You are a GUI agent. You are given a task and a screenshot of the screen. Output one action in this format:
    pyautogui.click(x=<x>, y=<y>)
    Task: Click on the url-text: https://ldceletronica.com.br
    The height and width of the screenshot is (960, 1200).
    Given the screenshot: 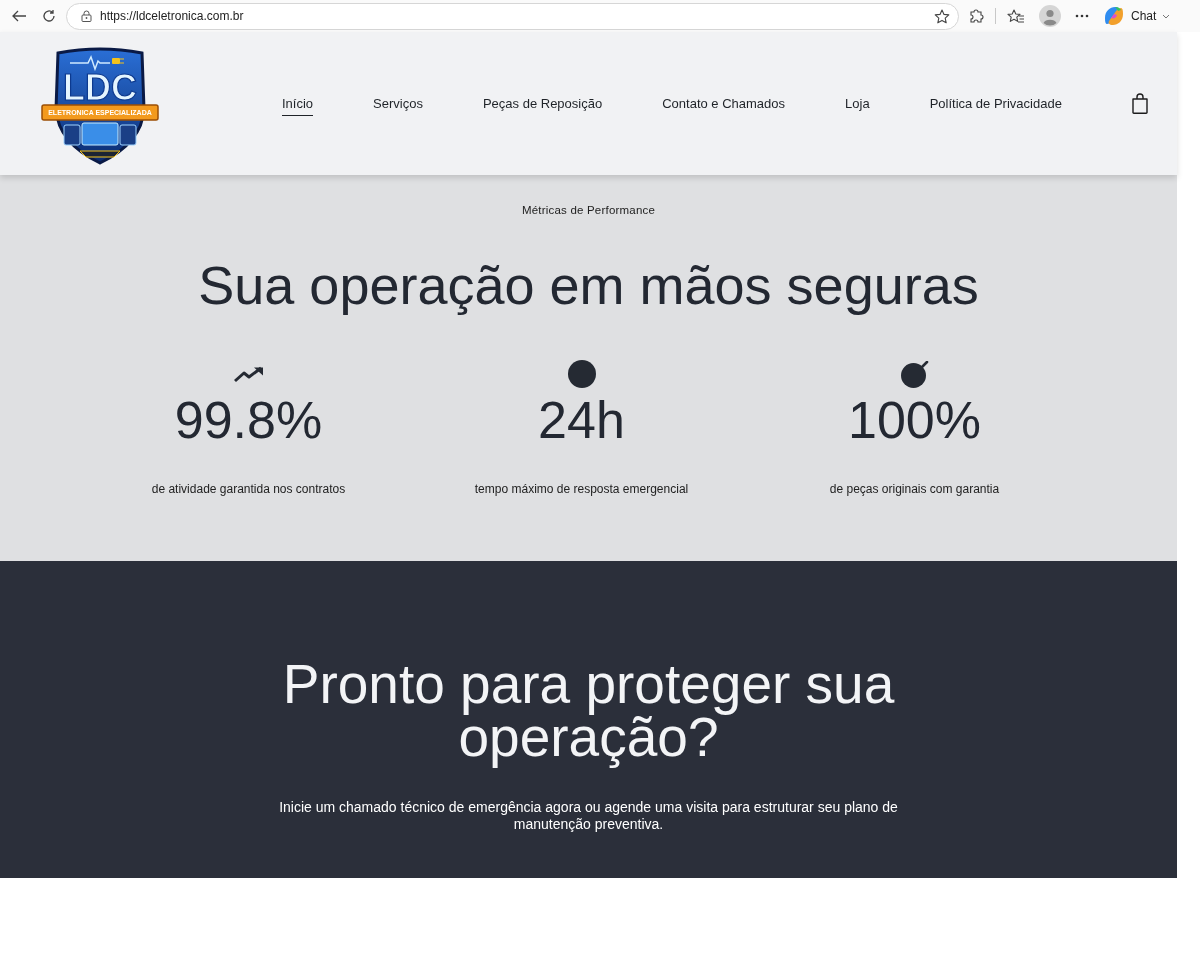 What is the action you would take?
    pyautogui.click(x=172, y=16)
    